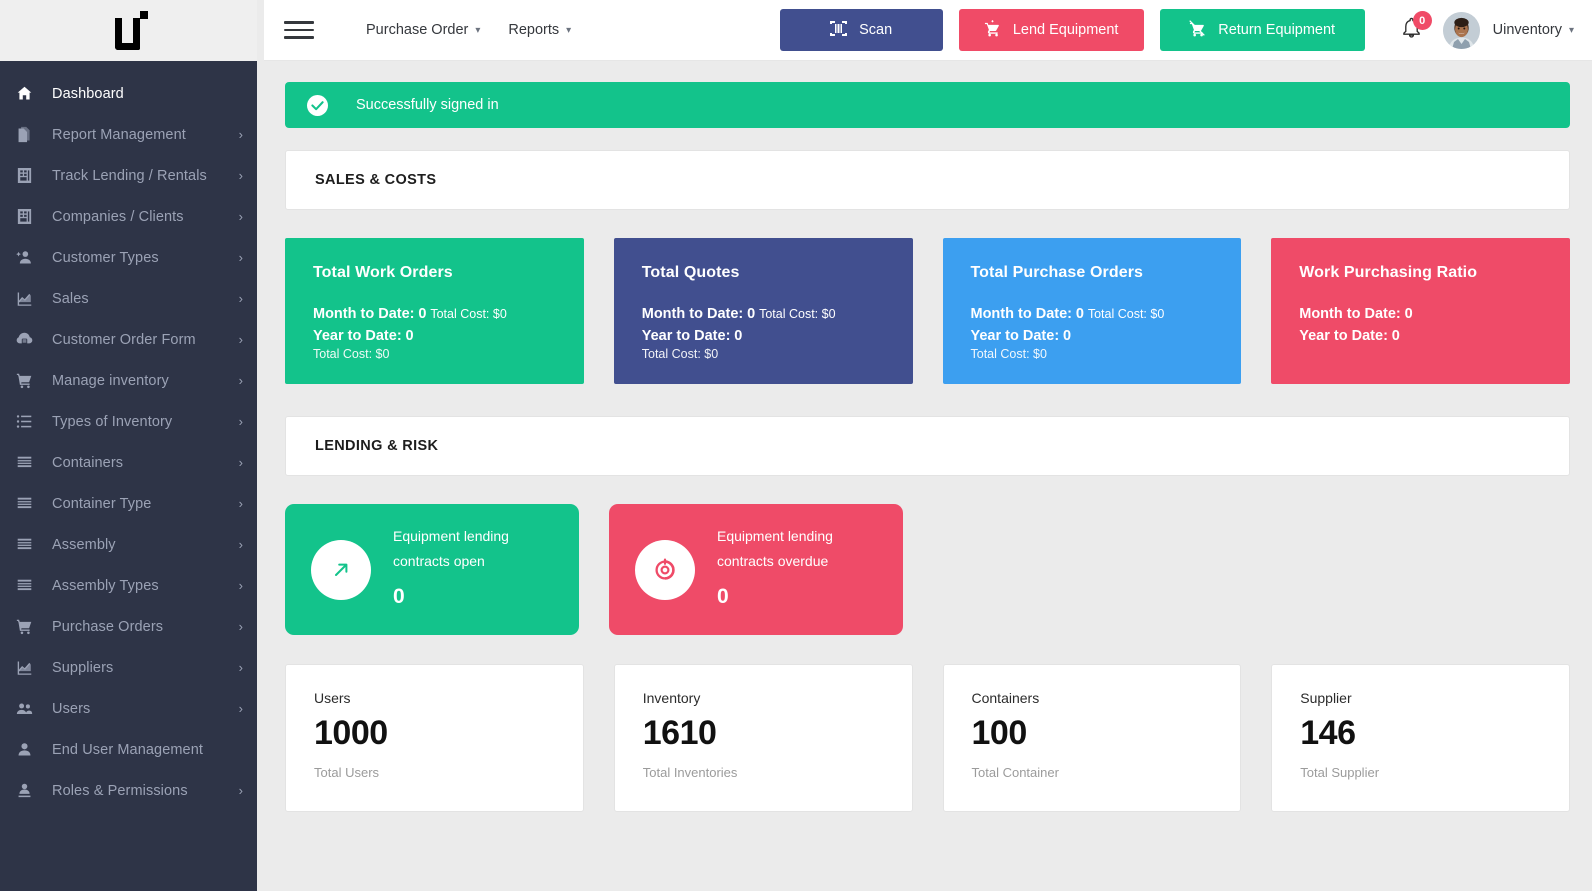 Image resolution: width=1592 pixels, height=891 pixels. I want to click on sidebar-item-label: Assembly Types, so click(105, 585).